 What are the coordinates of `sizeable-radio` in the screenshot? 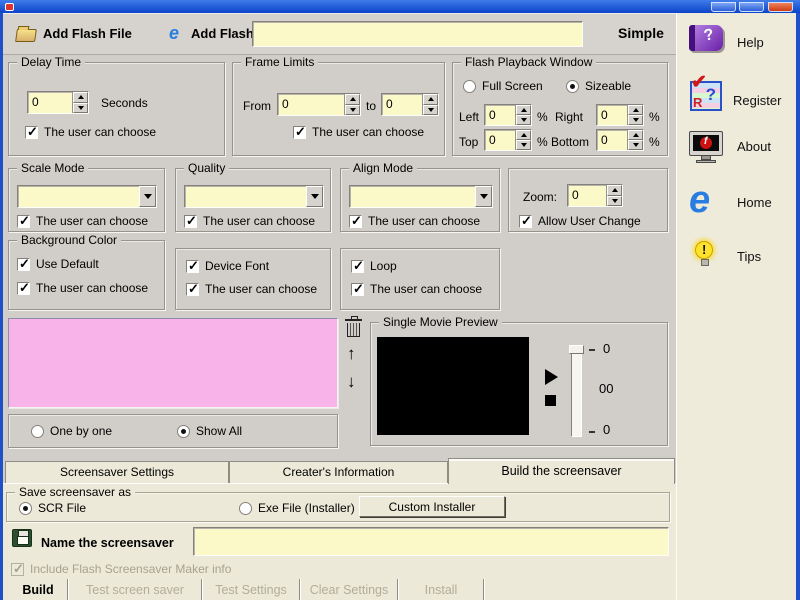 It's located at (572, 86).